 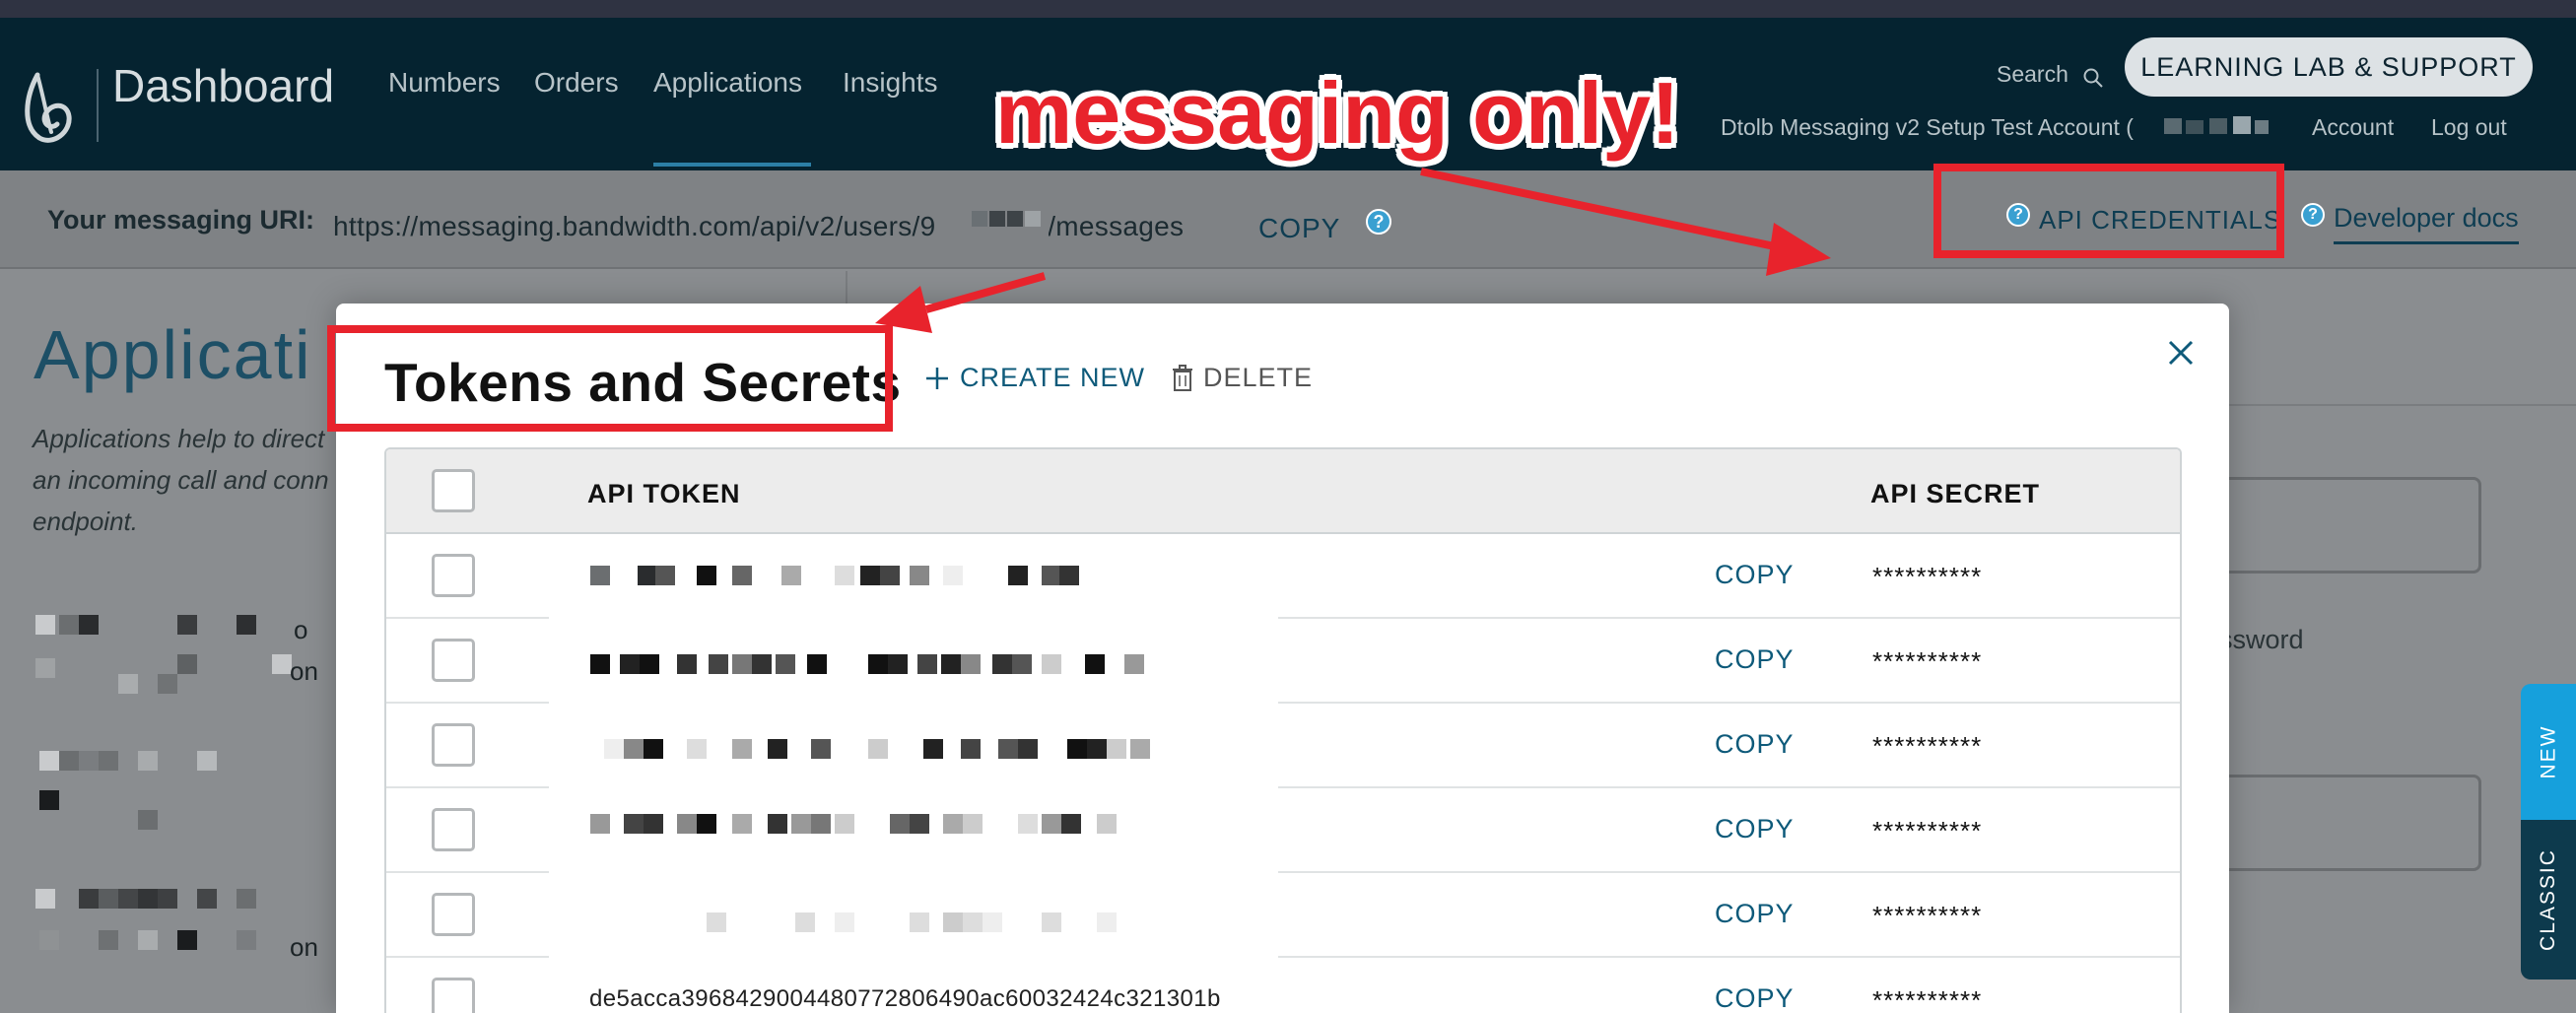 I want to click on nav-applications: Applications, so click(x=727, y=83).